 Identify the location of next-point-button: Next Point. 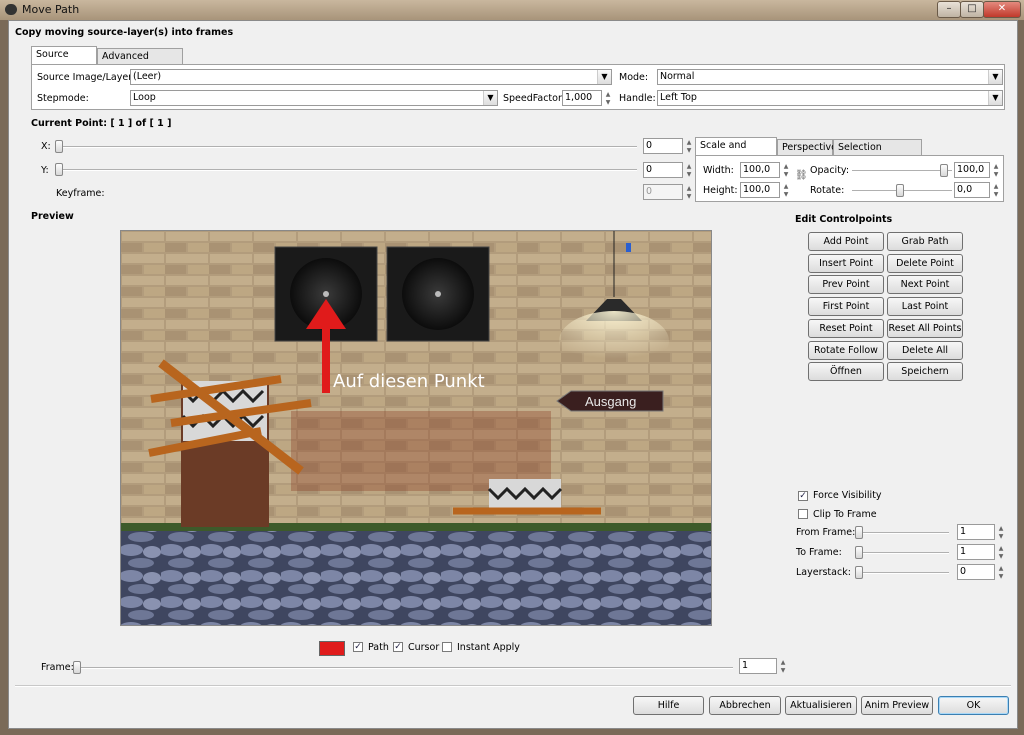
(925, 285).